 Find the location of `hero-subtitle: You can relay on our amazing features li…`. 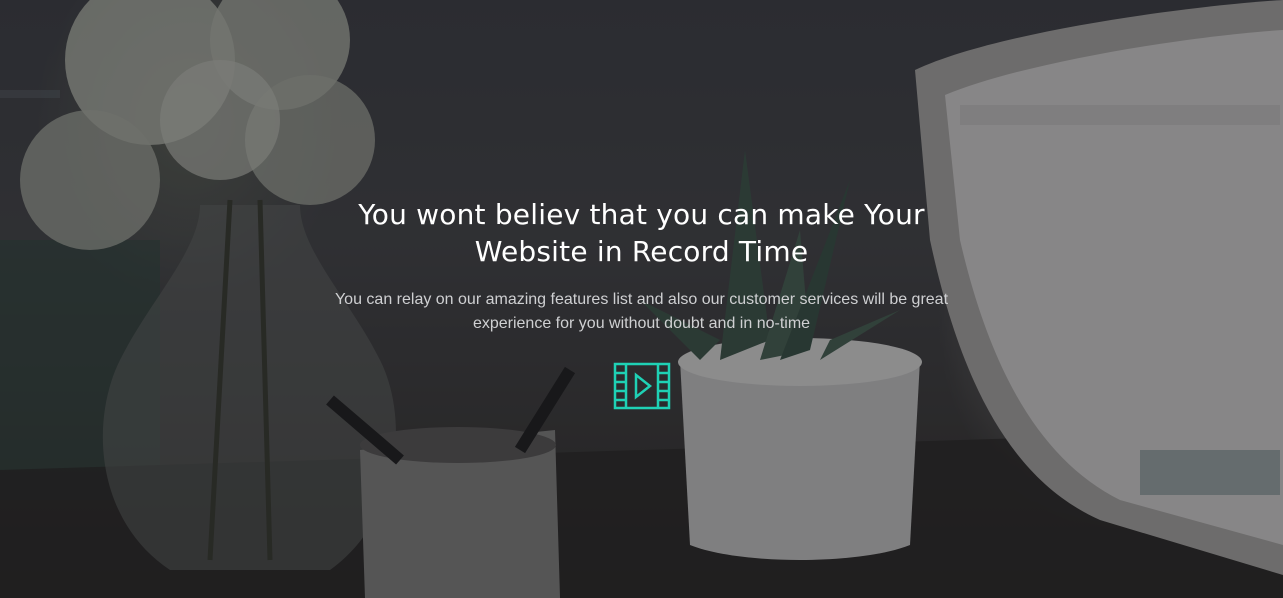

hero-subtitle: You can relay on our amazing features li… is located at coordinates (641, 311).